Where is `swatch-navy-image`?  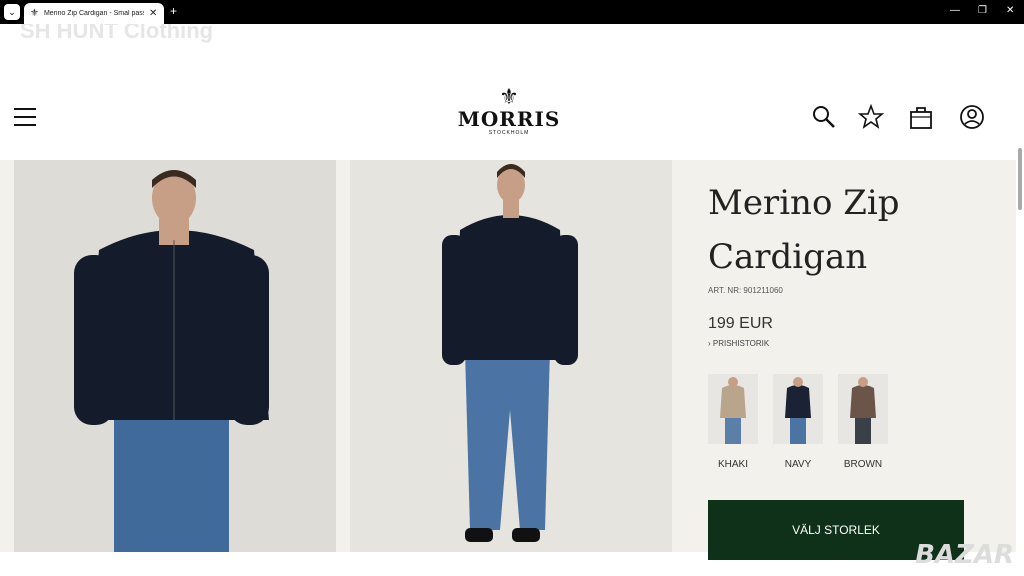 swatch-navy-image is located at coordinates (798, 409).